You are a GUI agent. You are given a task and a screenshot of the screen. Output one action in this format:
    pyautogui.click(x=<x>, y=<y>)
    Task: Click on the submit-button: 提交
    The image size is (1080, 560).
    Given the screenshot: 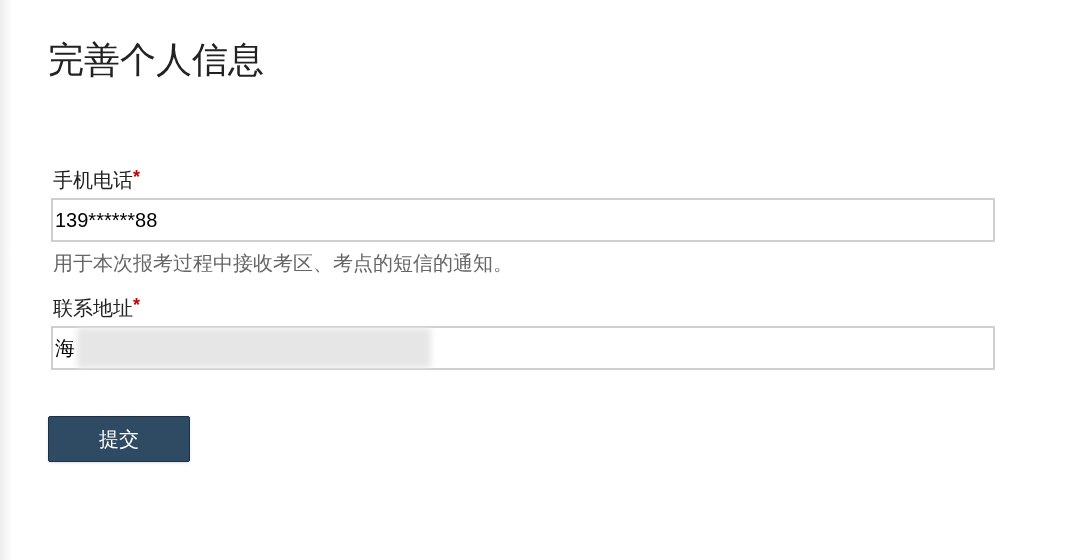 What is the action you would take?
    pyautogui.click(x=119, y=439)
    